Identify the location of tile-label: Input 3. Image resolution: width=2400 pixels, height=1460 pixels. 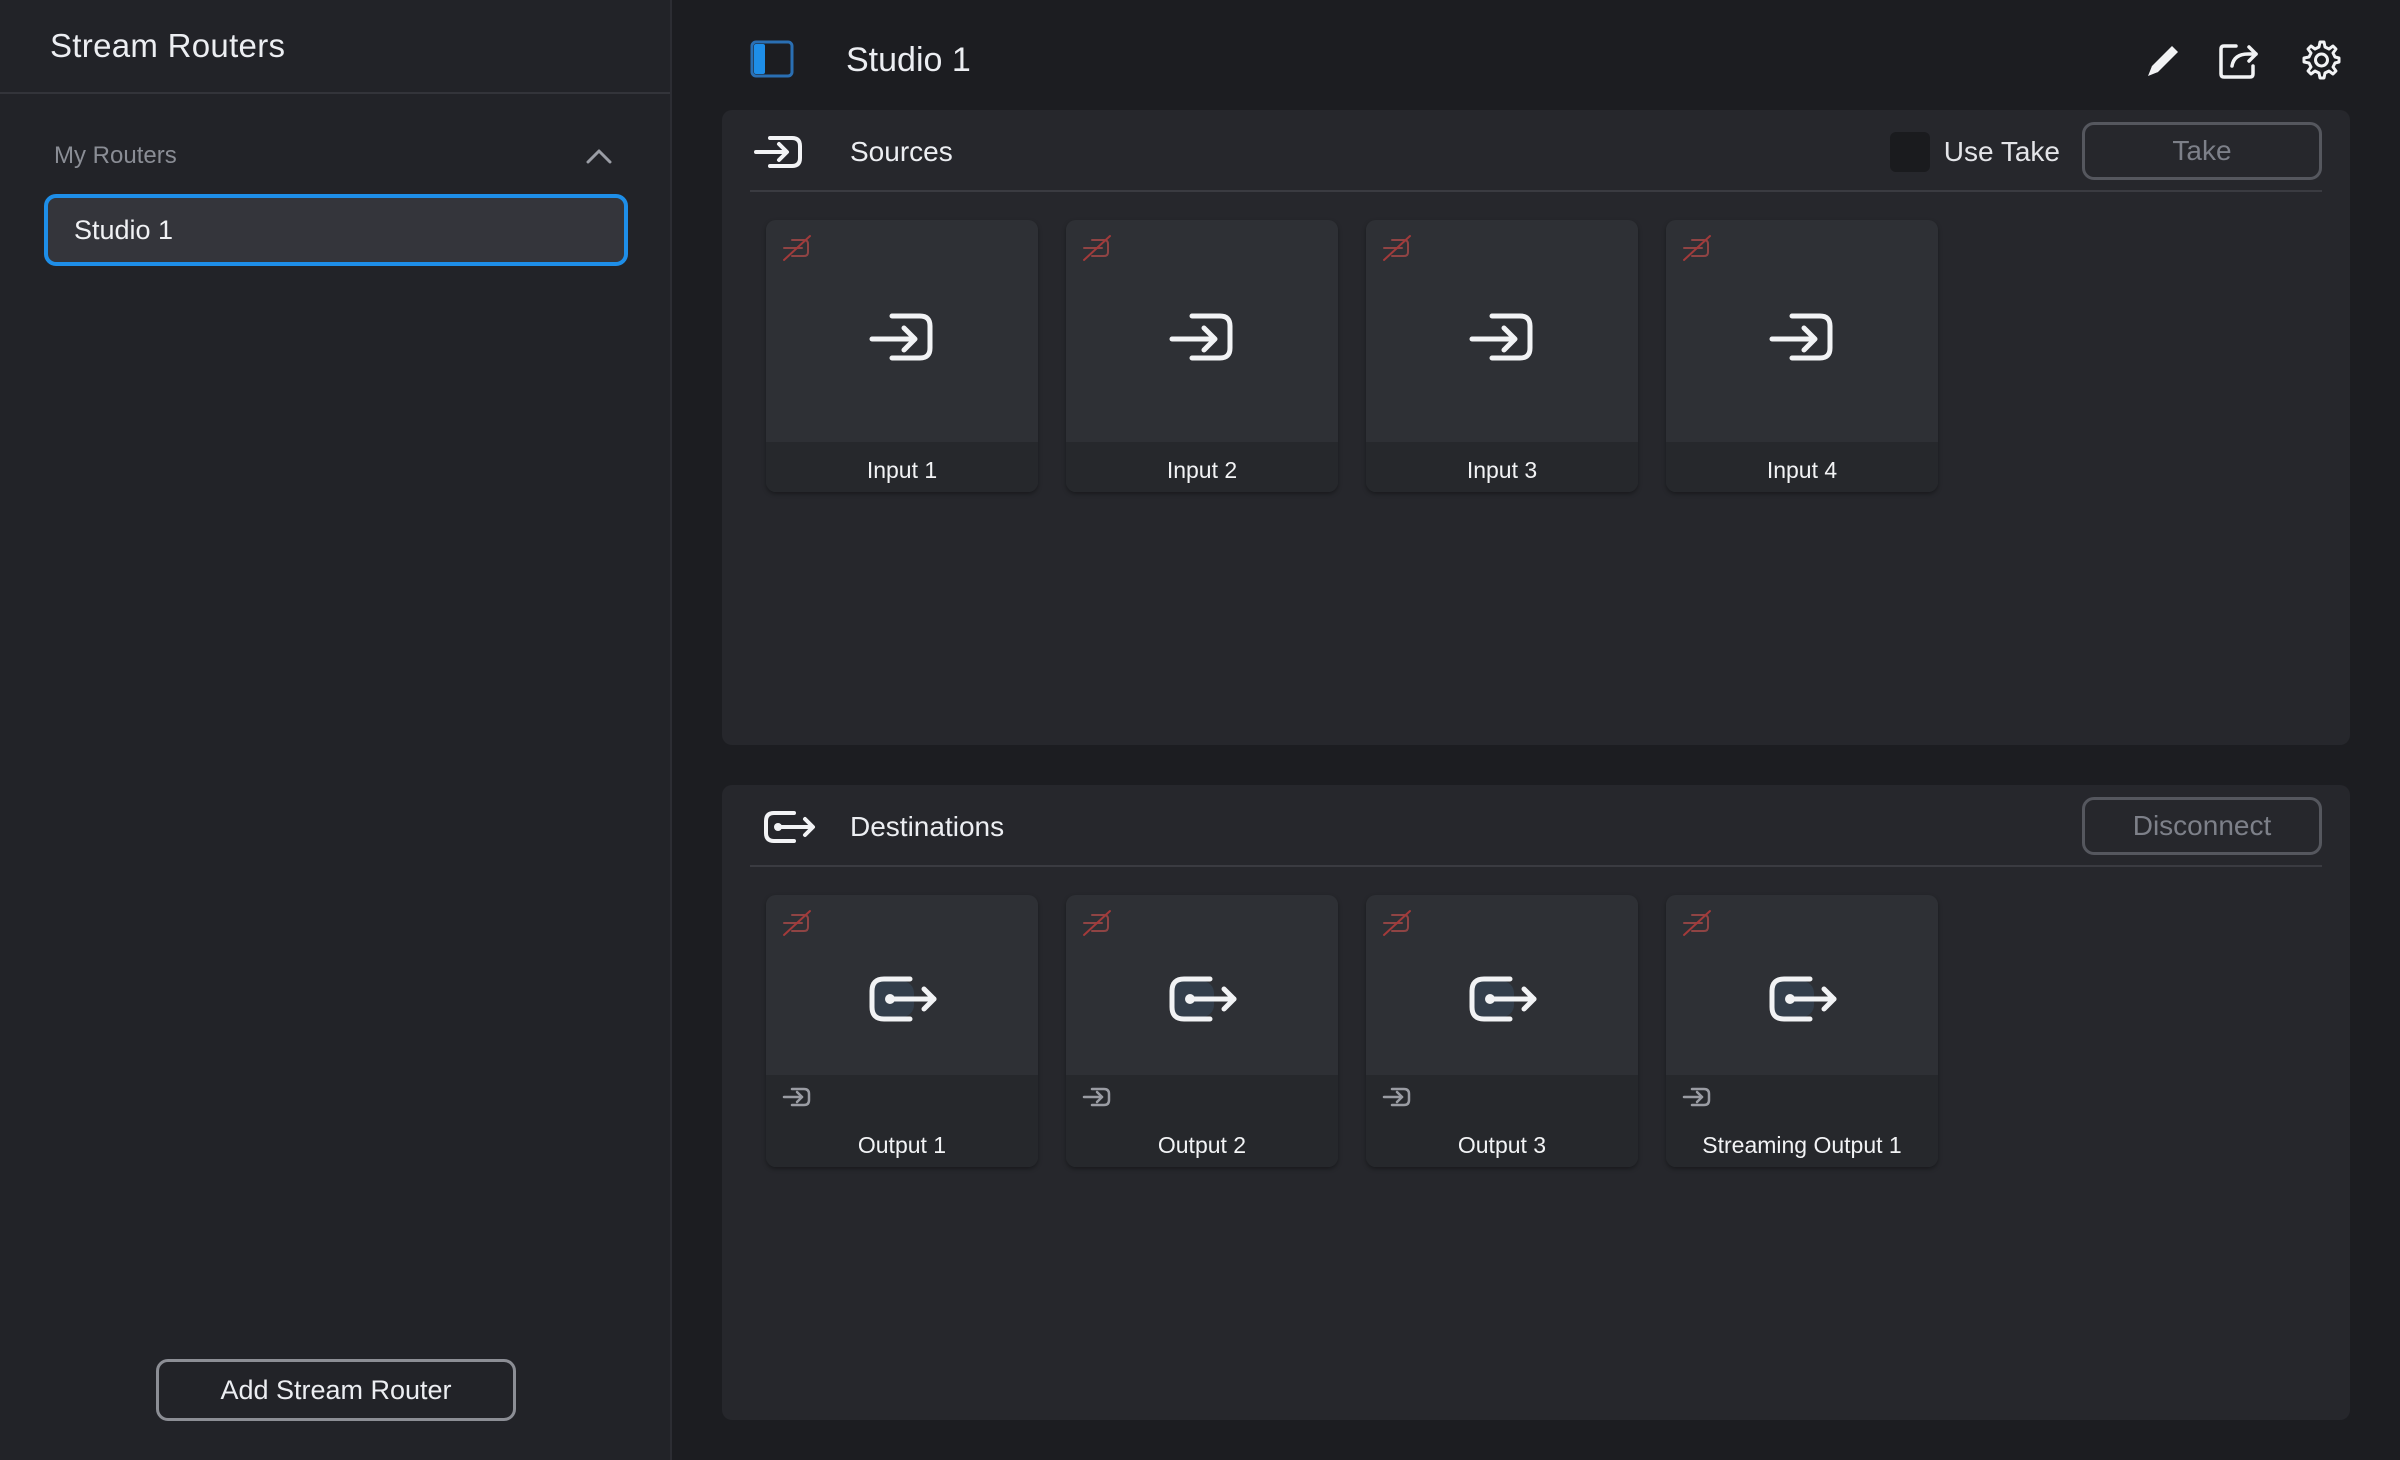
(1502, 470).